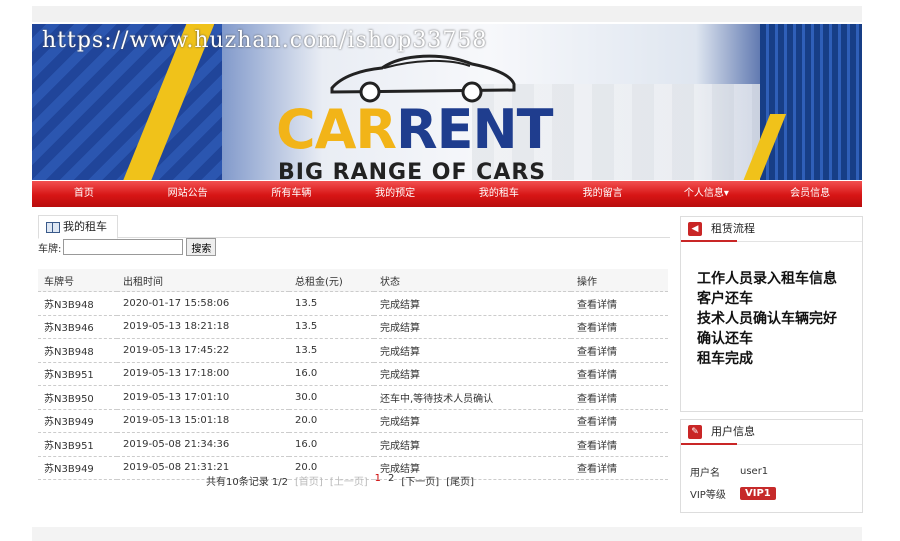  Describe the element at coordinates (725, 359) in the screenshot. I see `process-step: 租车完成` at that location.